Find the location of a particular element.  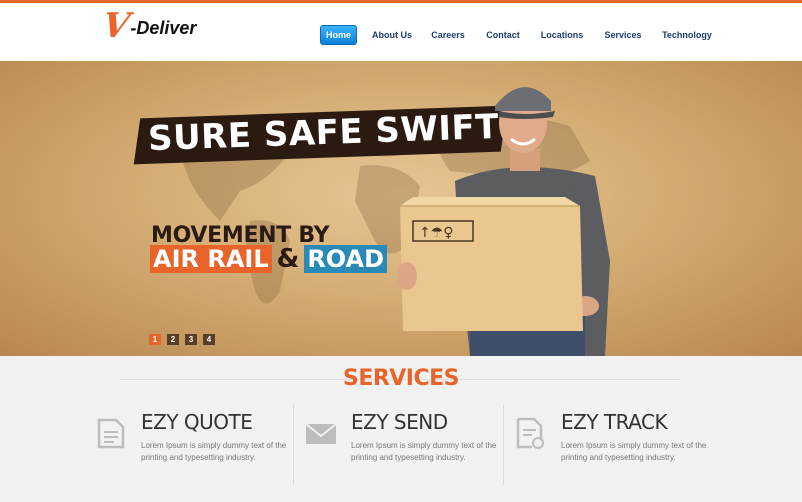

document-icon is located at coordinates (111, 433).